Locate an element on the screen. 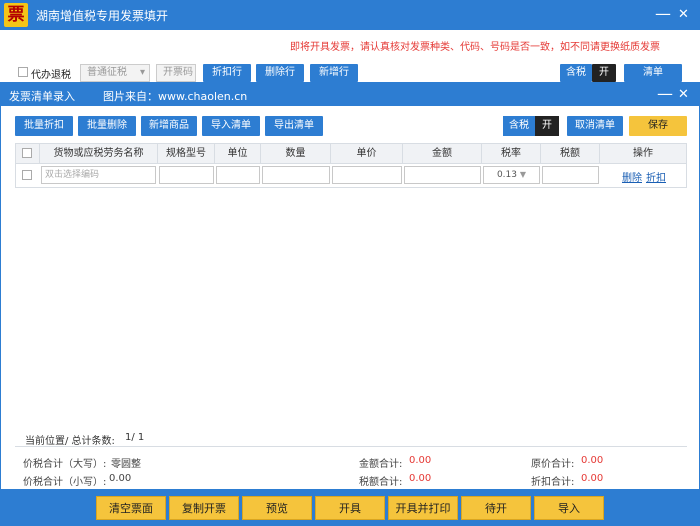 This screenshot has width=700, height=526. app-logo-icon: 票 is located at coordinates (16, 15).